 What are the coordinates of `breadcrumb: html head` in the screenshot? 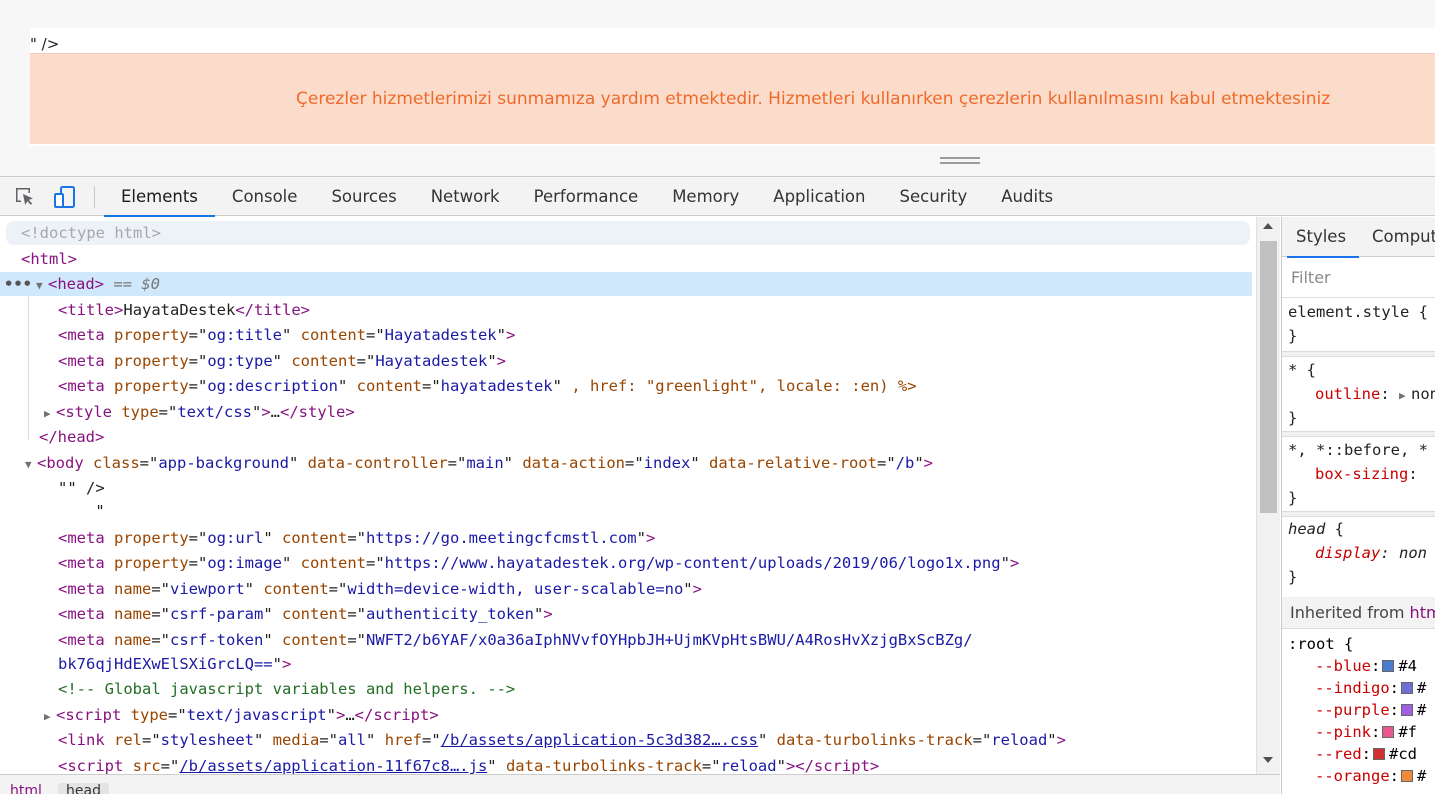 It's located at (640, 784).